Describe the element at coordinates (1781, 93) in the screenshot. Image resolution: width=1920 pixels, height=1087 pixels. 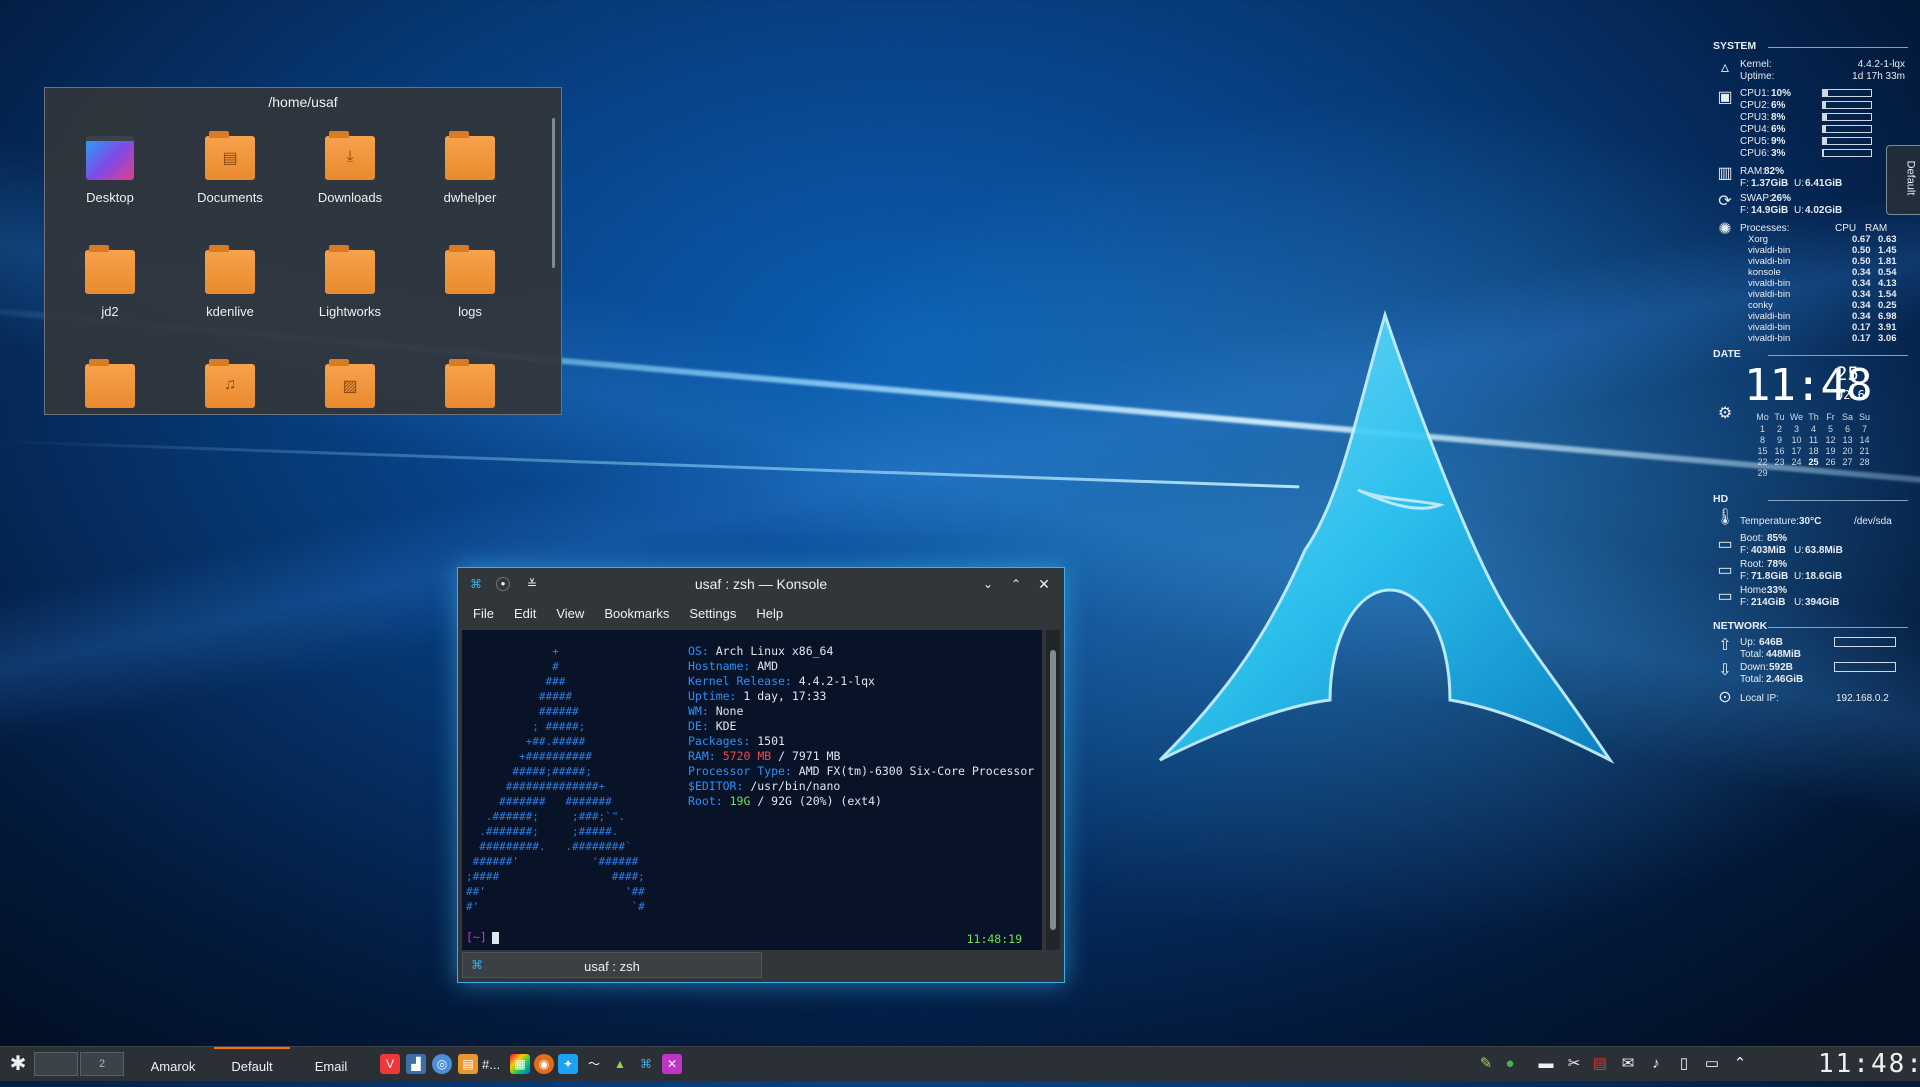
I see `conky-text: 10%` at that location.